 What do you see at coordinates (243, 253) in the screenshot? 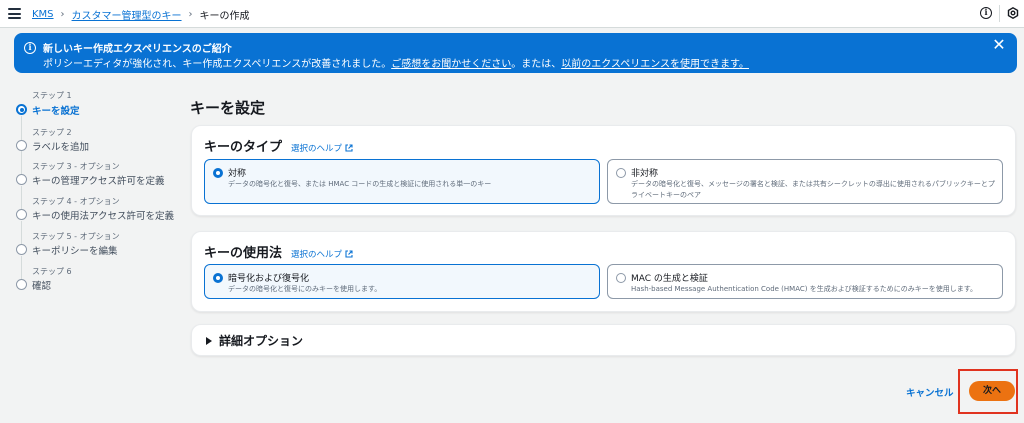
I see `panel-title: キーの使用法` at bounding box center [243, 253].